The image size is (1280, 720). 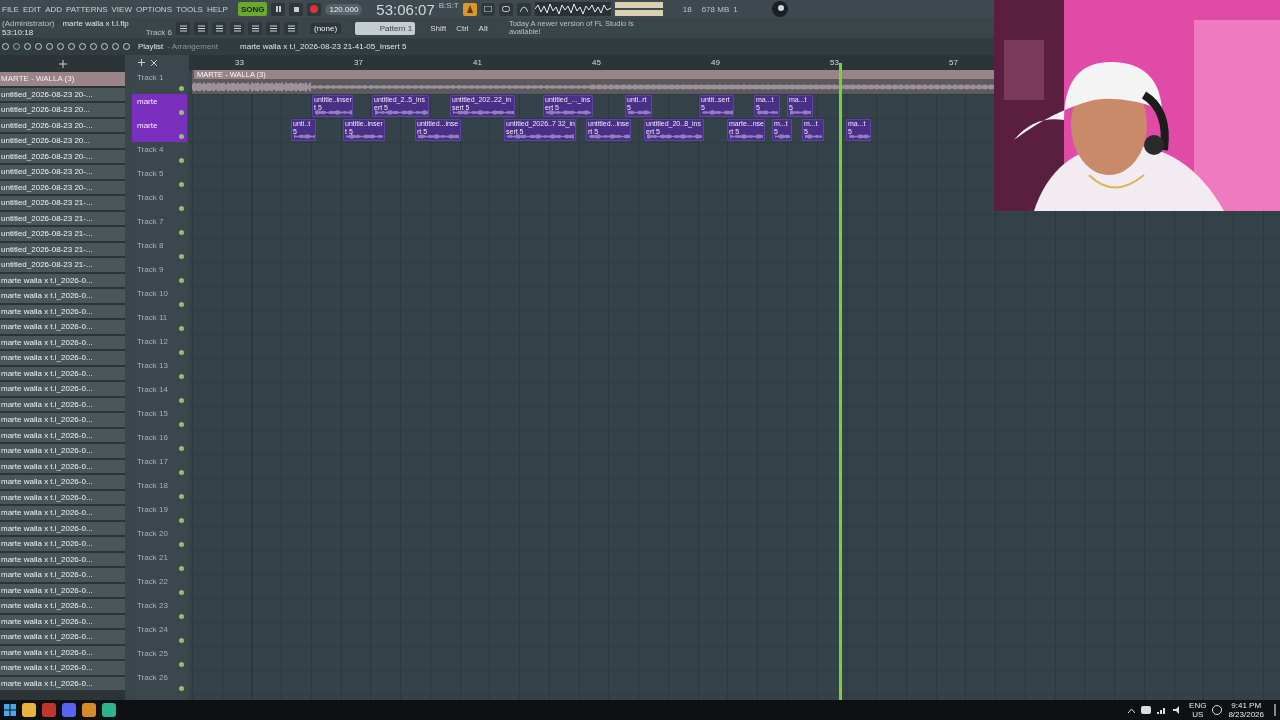 What do you see at coordinates (159, 538) in the screenshot?
I see `track-header: Track 20` at bounding box center [159, 538].